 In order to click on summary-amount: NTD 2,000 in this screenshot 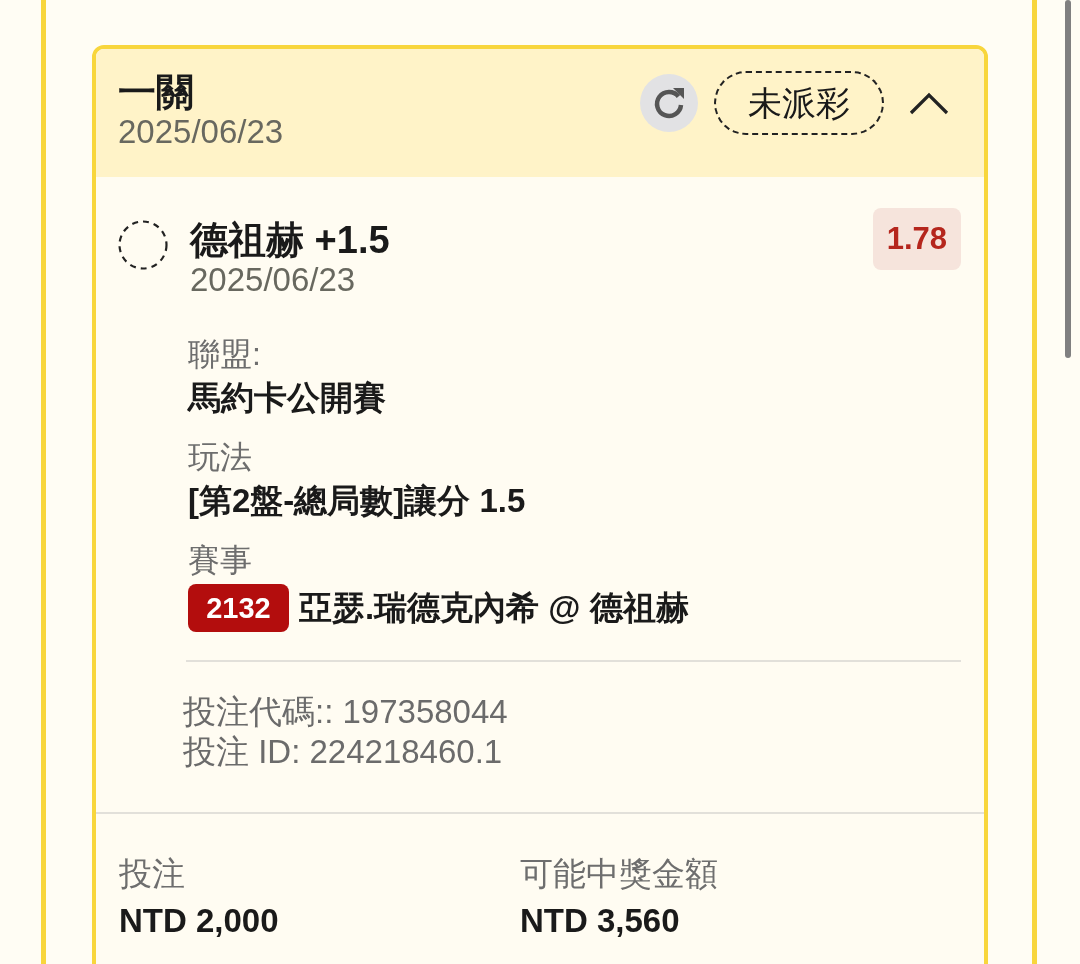, I will do `click(199, 921)`.